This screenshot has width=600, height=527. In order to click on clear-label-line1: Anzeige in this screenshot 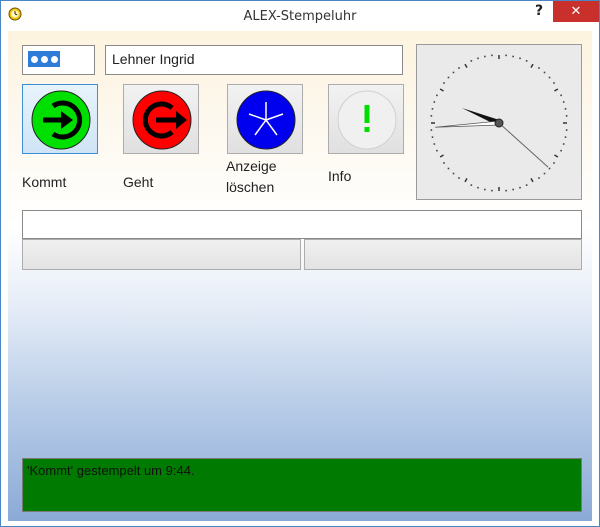, I will do `click(251, 166)`.